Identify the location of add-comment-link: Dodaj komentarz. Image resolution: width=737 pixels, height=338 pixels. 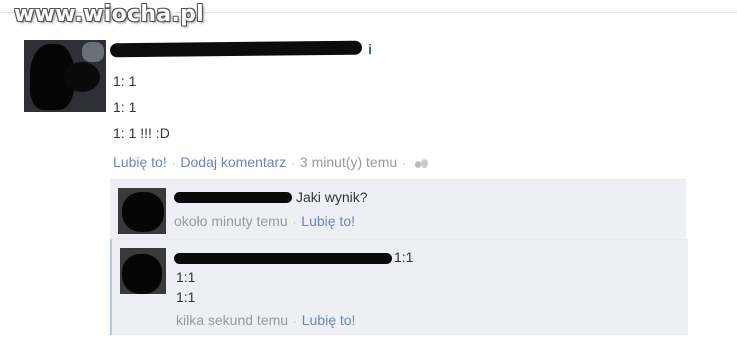
(233, 162).